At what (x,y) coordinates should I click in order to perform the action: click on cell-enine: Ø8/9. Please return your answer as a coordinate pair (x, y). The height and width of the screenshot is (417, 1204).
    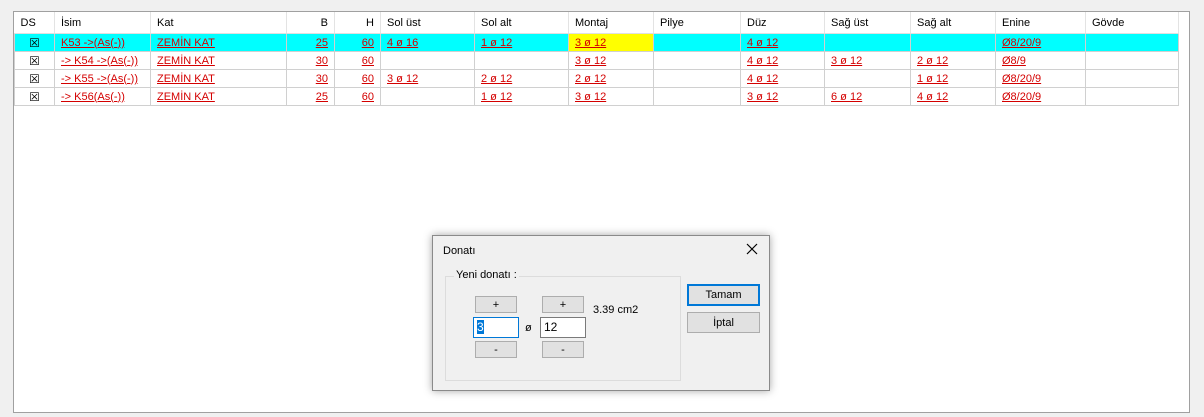
    Looking at the image, I should click on (1040, 60).